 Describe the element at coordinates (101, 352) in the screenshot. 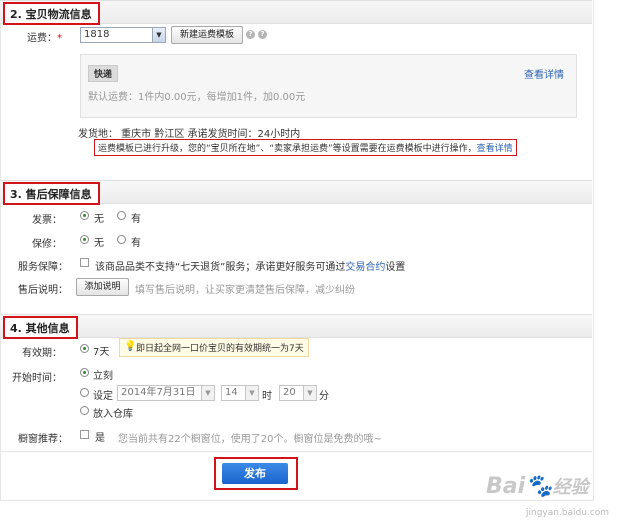

I see `validity-value: 7天` at that location.